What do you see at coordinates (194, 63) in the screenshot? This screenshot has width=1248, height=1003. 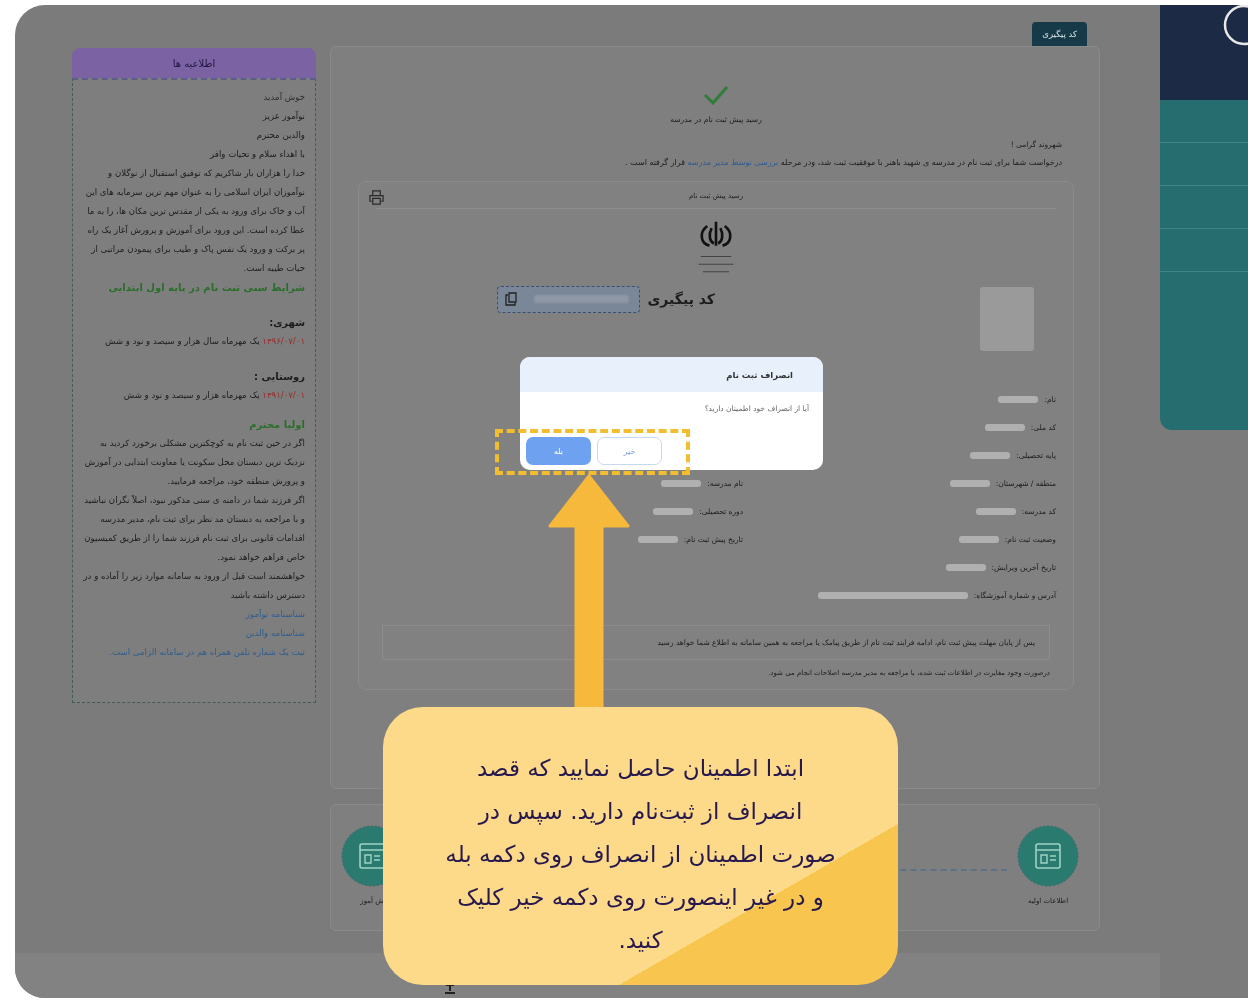 I see `announcements-title: اطلاعیه ها` at bounding box center [194, 63].